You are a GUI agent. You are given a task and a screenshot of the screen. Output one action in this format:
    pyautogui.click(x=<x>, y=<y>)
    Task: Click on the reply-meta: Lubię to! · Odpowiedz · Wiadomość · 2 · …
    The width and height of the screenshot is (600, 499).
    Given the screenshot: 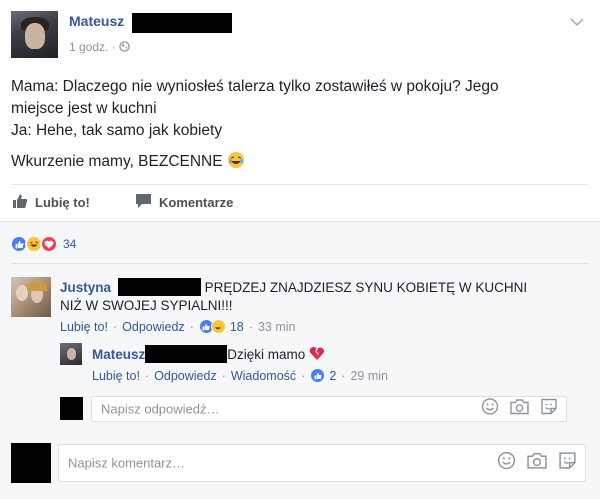 What is the action you would take?
    pyautogui.click(x=240, y=375)
    